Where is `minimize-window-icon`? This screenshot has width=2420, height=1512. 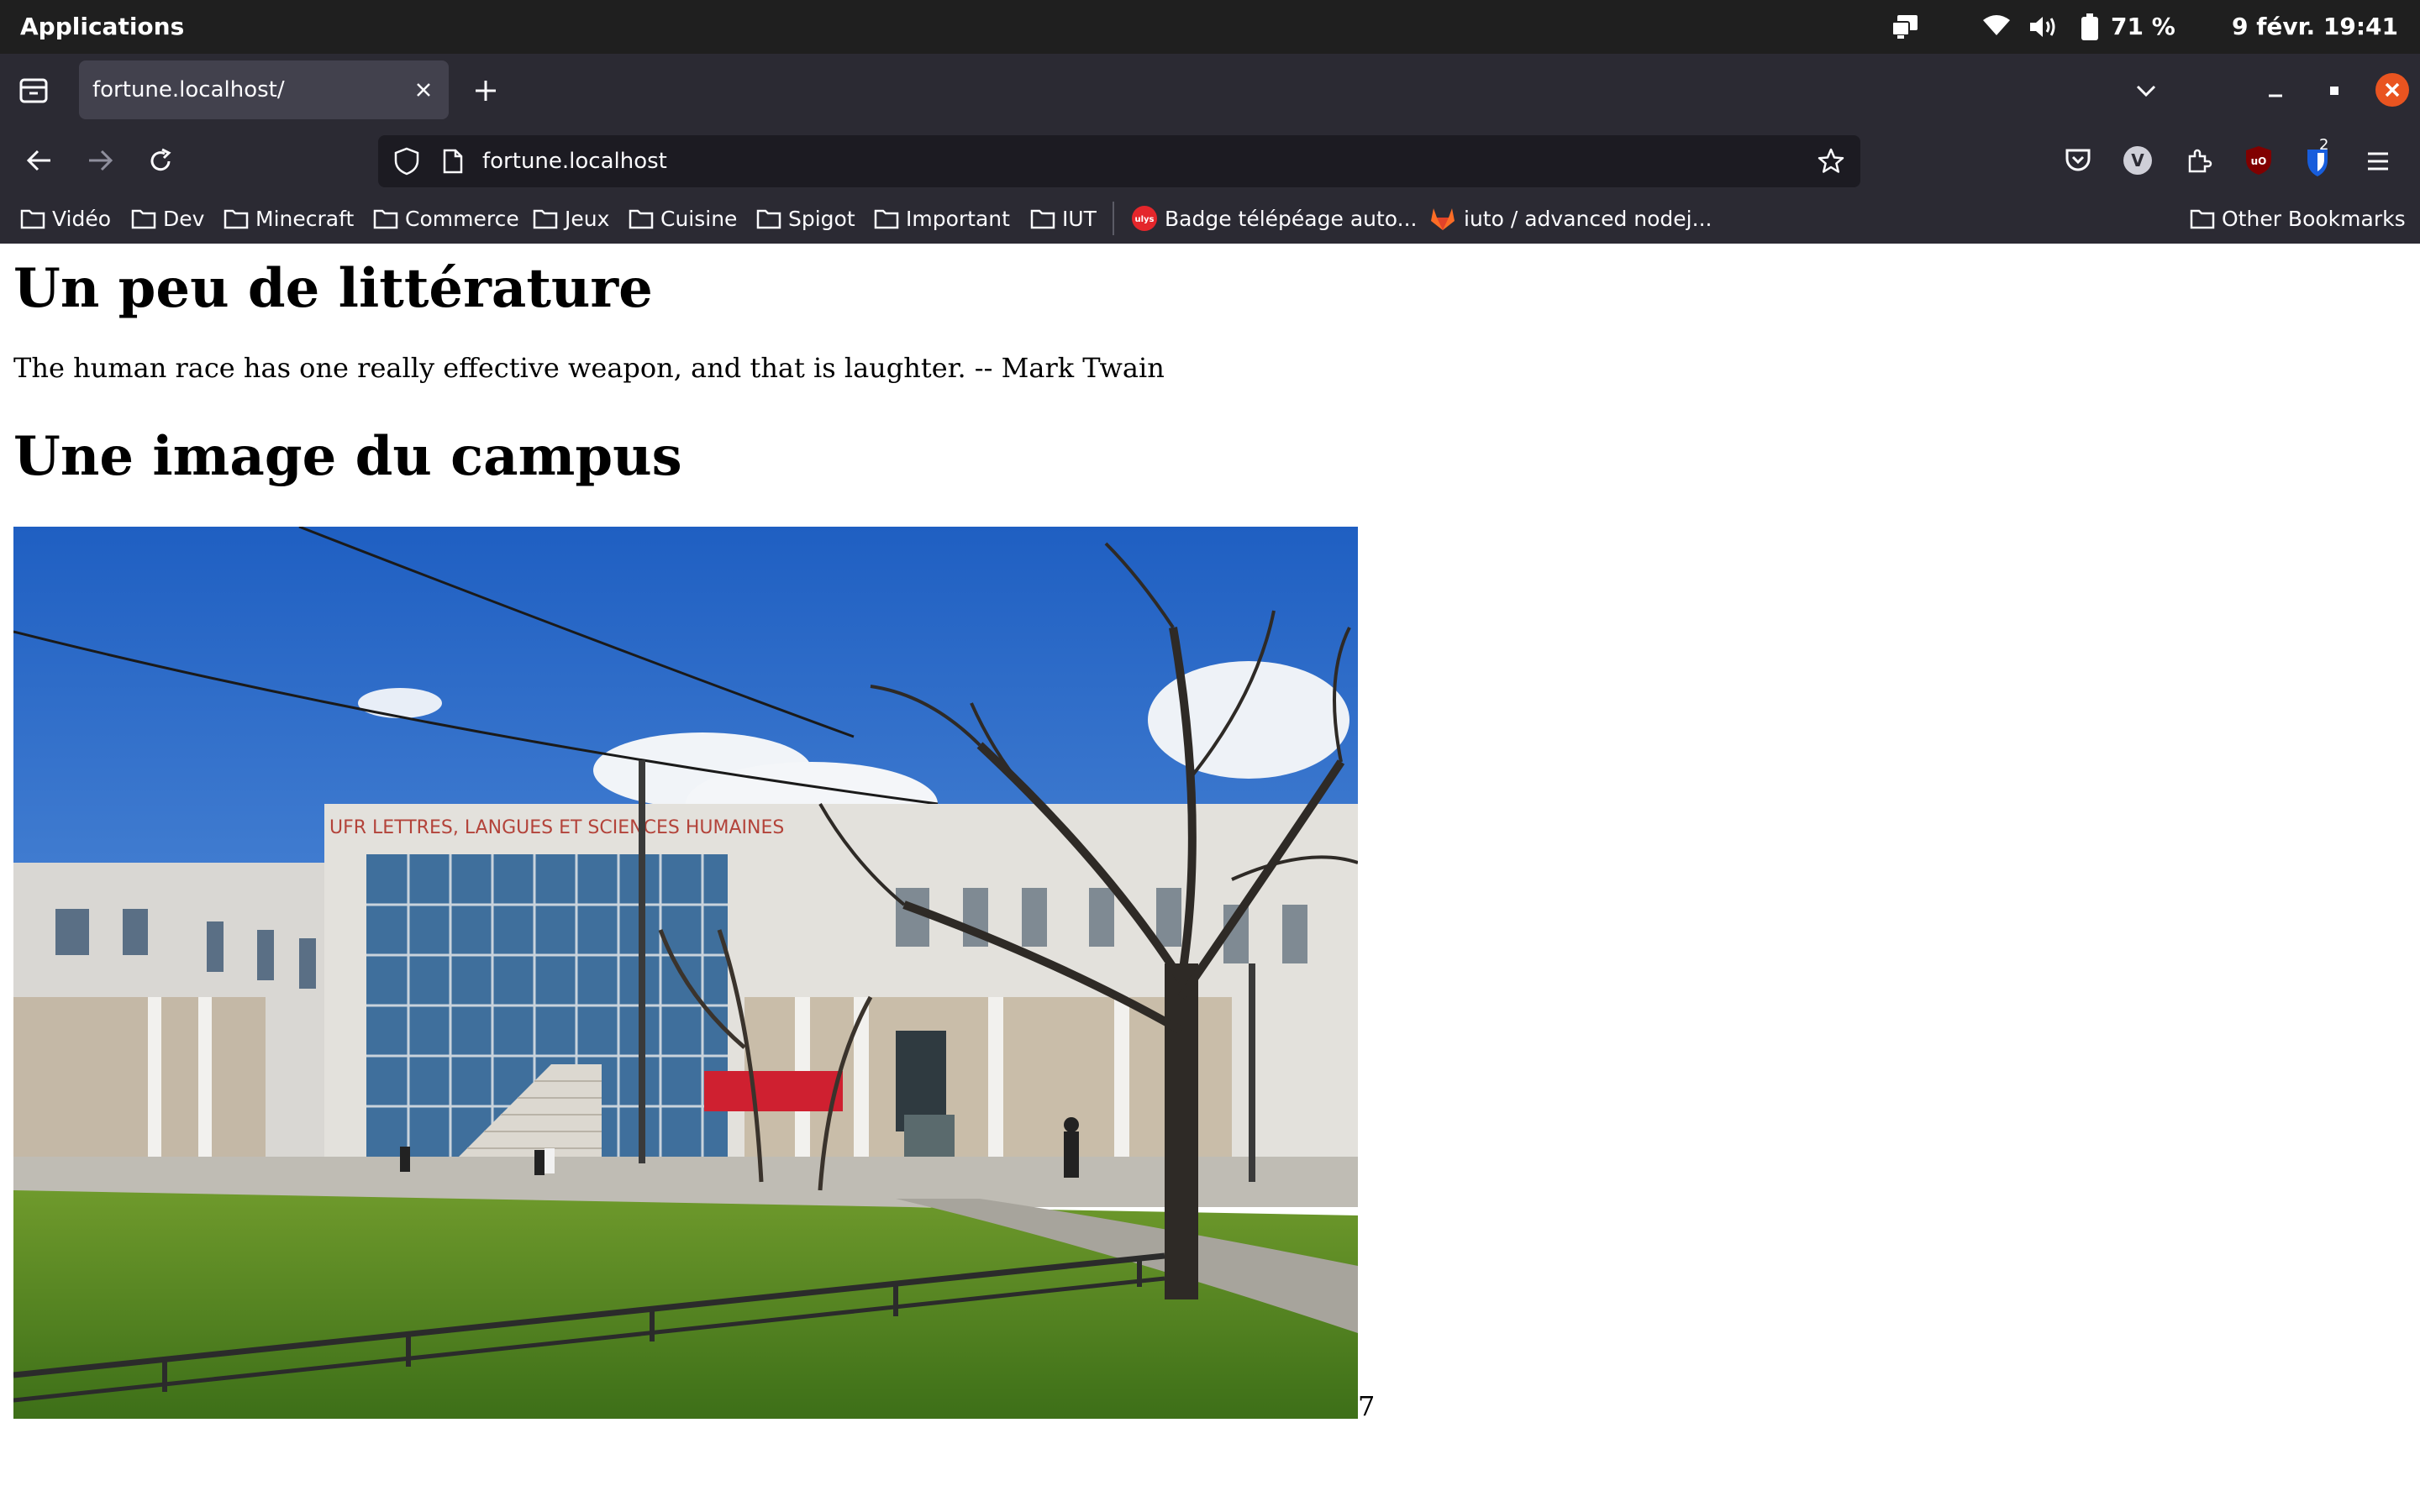 minimize-window-icon is located at coordinates (2275, 90).